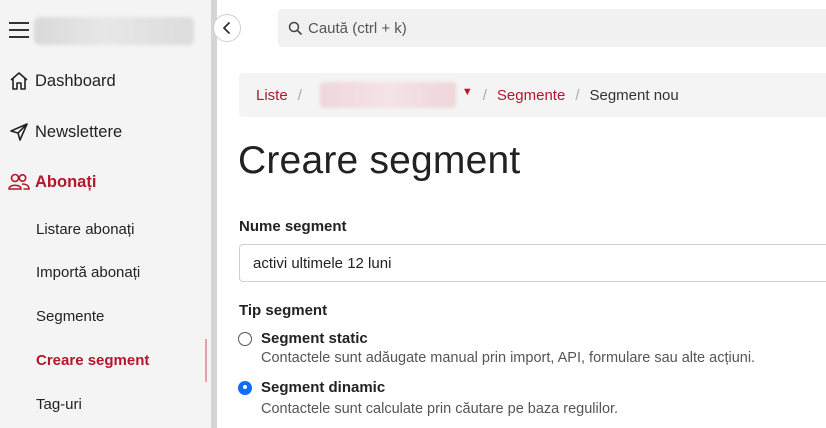 This screenshot has height=428, width=826. Describe the element at coordinates (92, 360) in the screenshot. I see `sub-item-creare-segment: Creare segment` at that location.